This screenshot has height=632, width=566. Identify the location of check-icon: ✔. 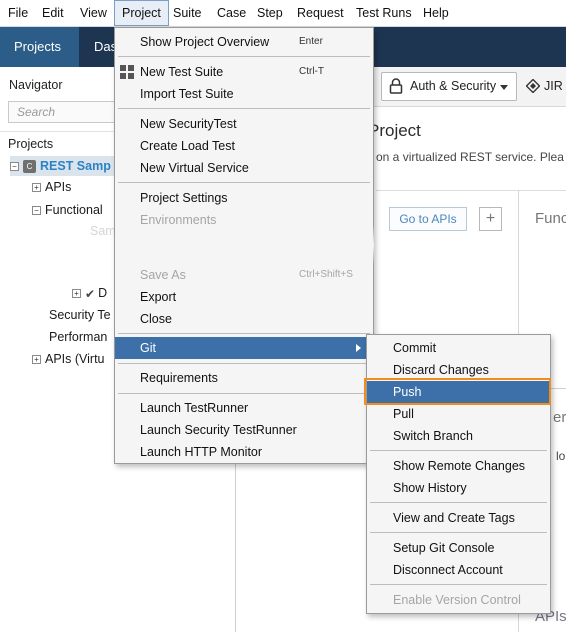
(90, 293).